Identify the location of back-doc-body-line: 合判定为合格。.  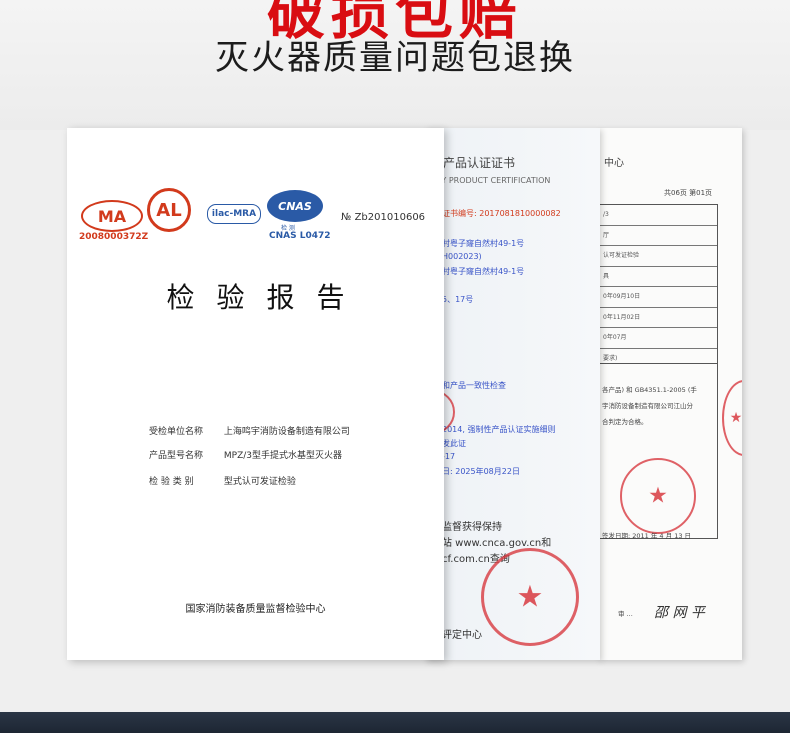
(625, 422).